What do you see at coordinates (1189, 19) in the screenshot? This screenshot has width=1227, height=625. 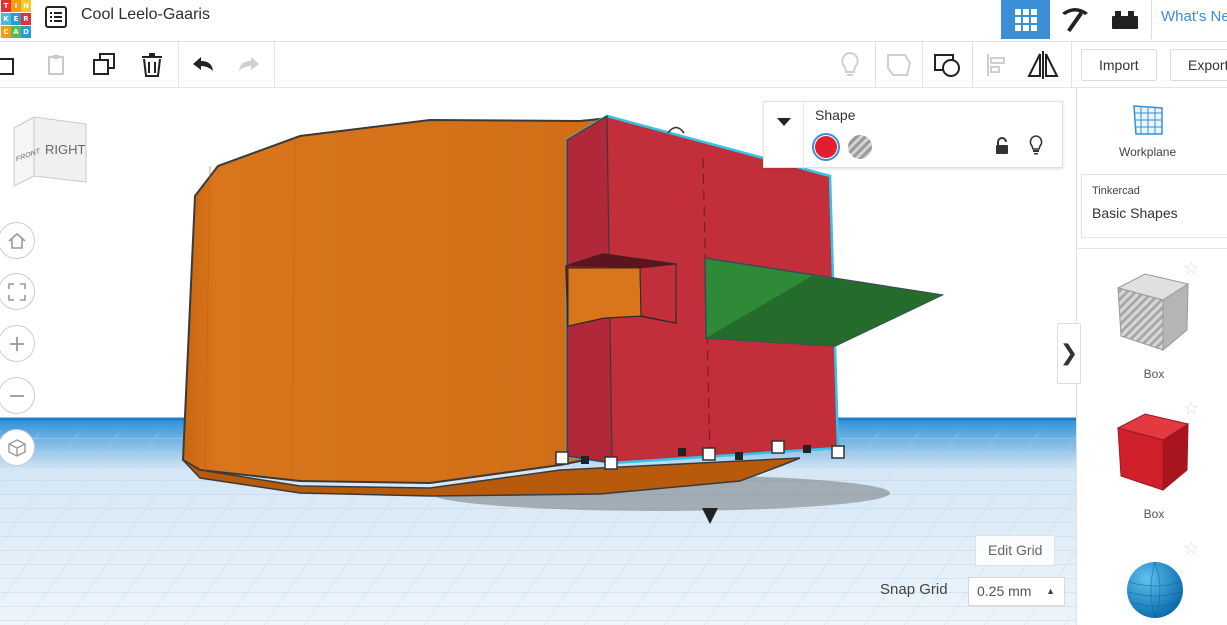 I see `whats-new-link: What's New` at bounding box center [1189, 19].